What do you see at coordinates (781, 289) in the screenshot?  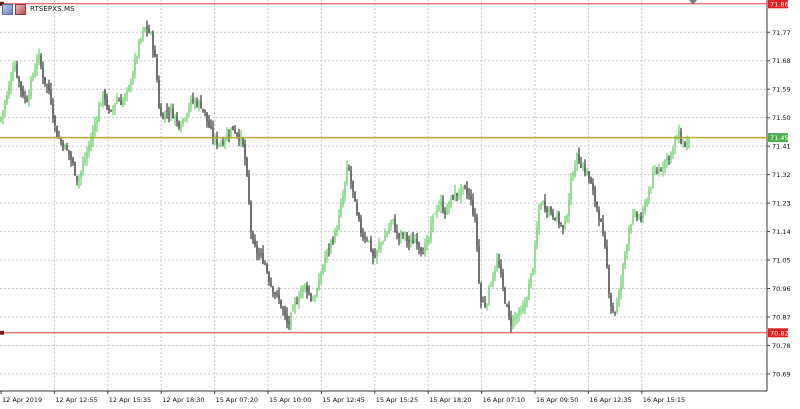 I see `price-axis-label: 70.96` at bounding box center [781, 289].